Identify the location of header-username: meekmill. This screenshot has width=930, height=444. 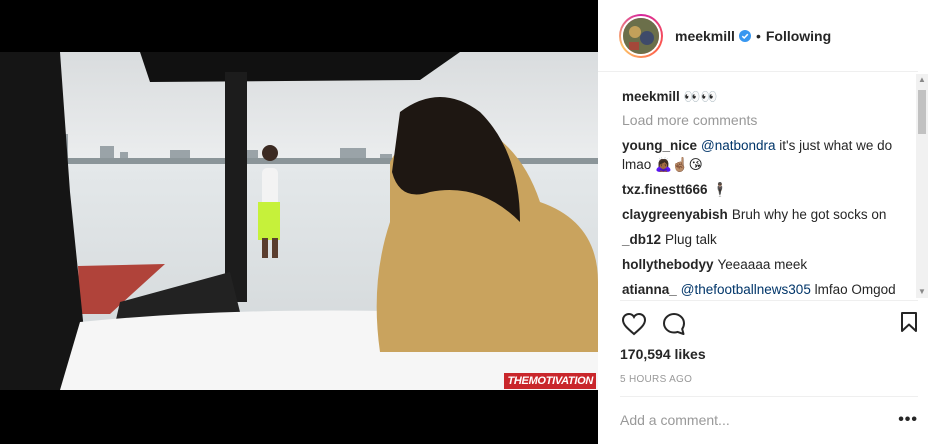
(705, 36).